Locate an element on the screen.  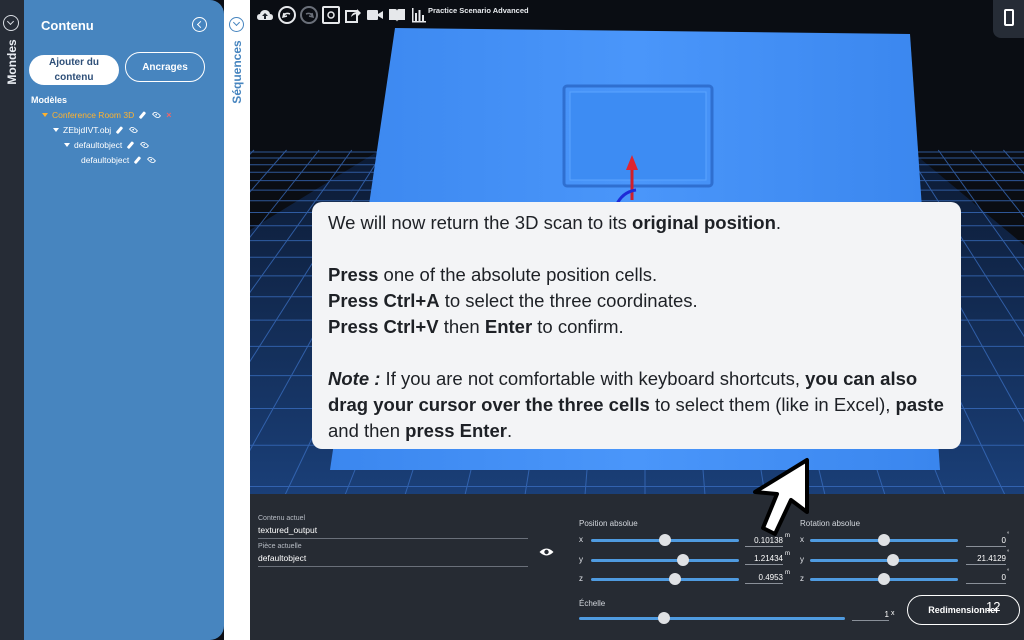
sequences-label: Séquences is located at coordinates (237, 71).